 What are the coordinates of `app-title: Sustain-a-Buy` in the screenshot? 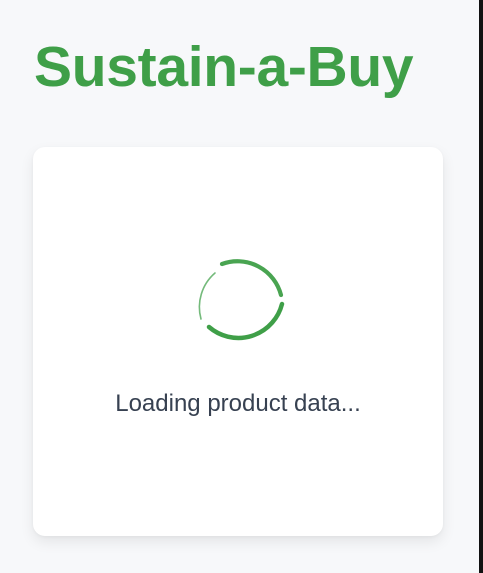 It's located at (224, 67).